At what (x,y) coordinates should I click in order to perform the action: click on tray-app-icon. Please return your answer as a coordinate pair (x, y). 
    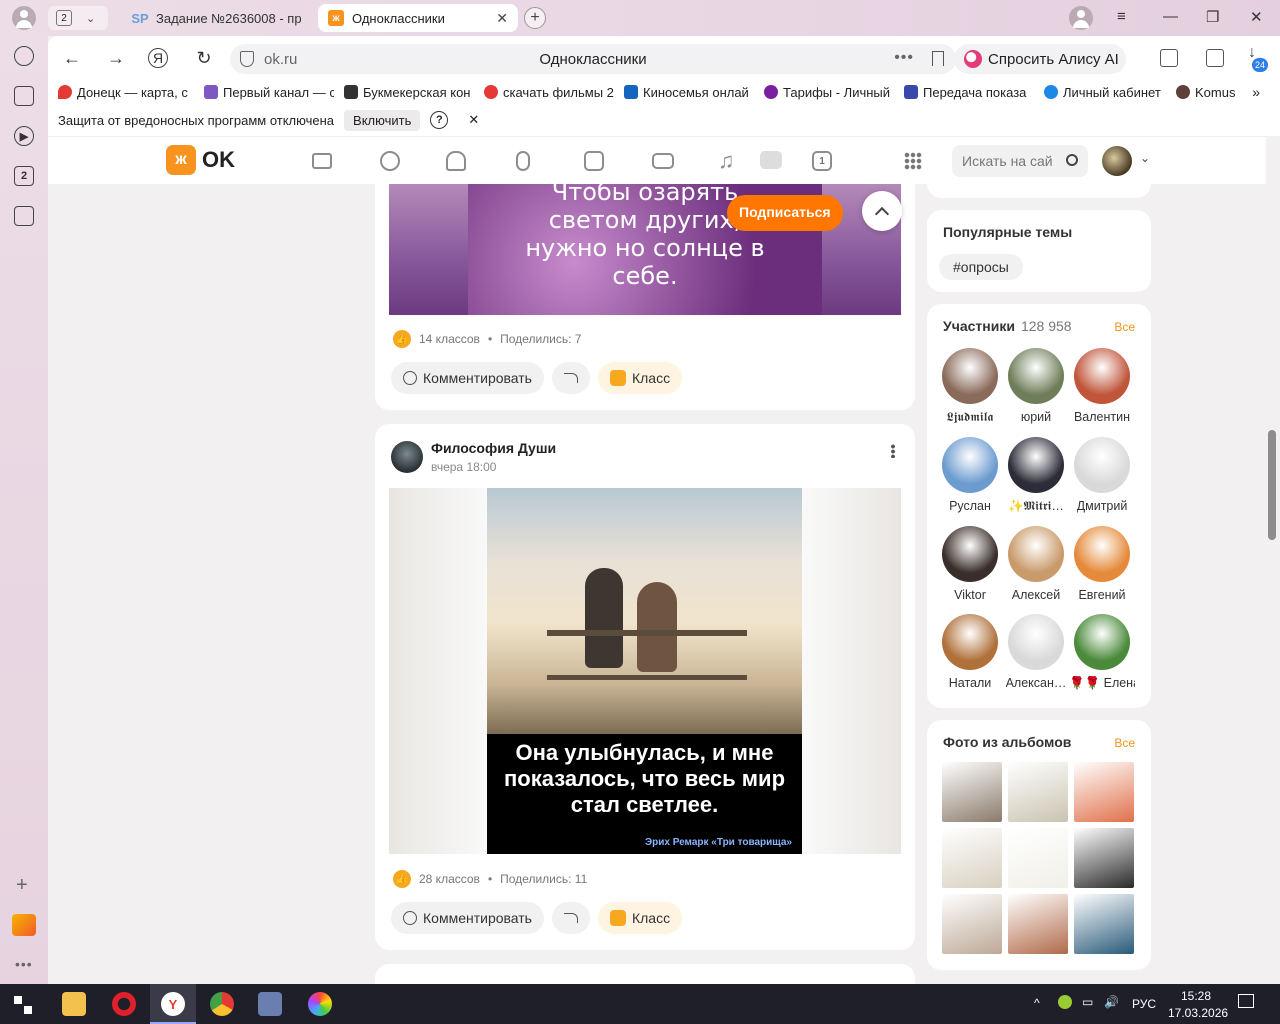
    Looking at the image, I should click on (1065, 1002).